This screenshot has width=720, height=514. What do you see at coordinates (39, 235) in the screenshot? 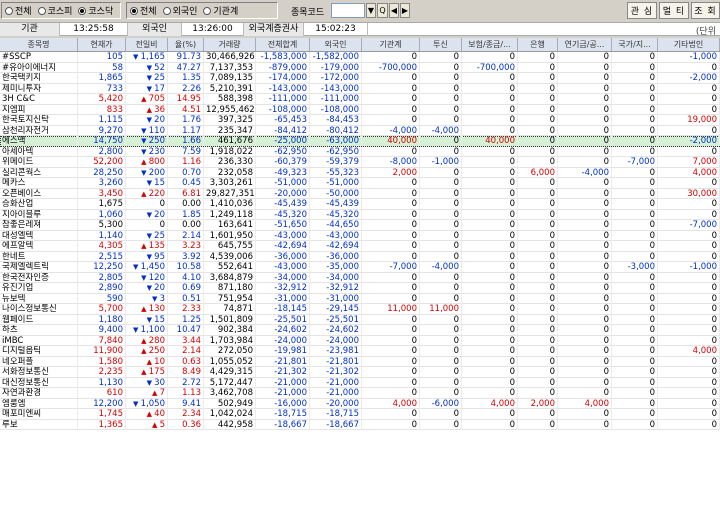
I see `cell-name: 대성엘텍` at bounding box center [39, 235].